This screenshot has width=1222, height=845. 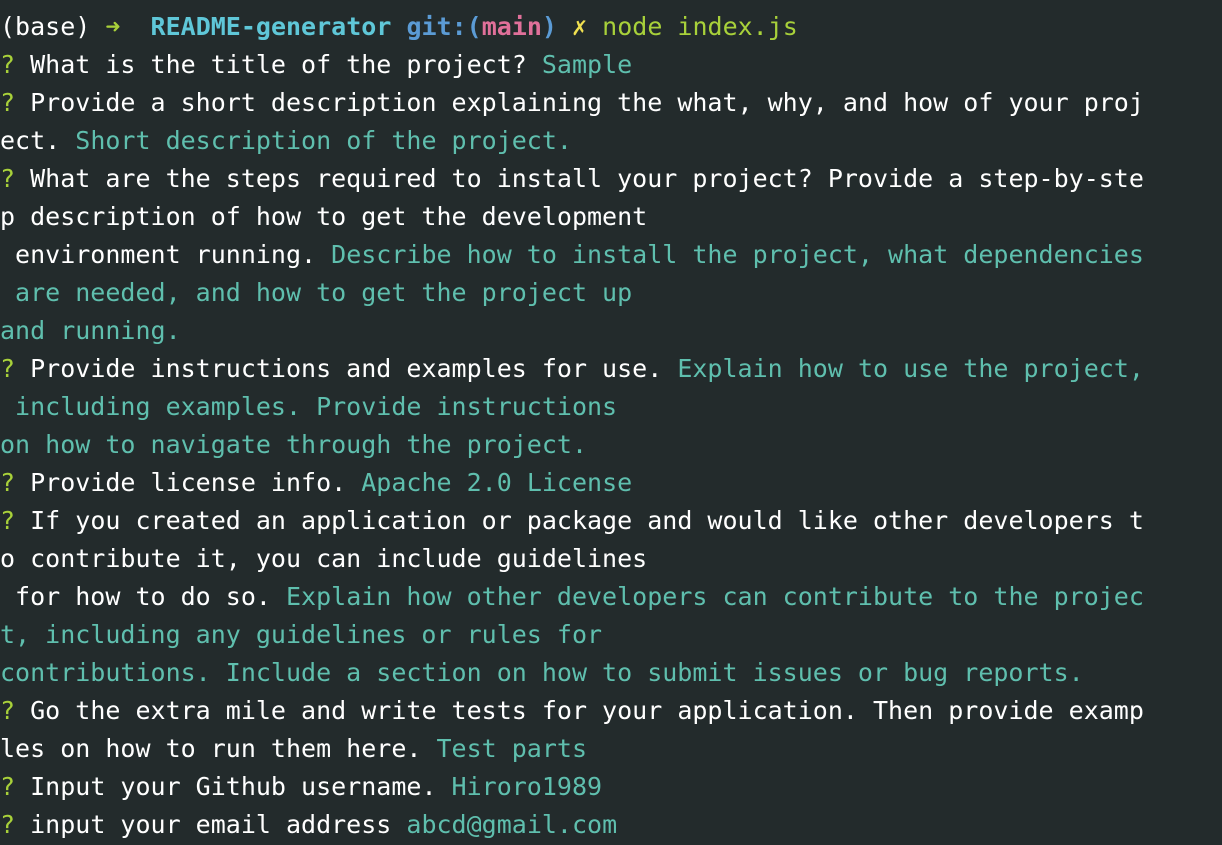 I want to click on prompt-question-text: for how to do so., so click(x=143, y=596).